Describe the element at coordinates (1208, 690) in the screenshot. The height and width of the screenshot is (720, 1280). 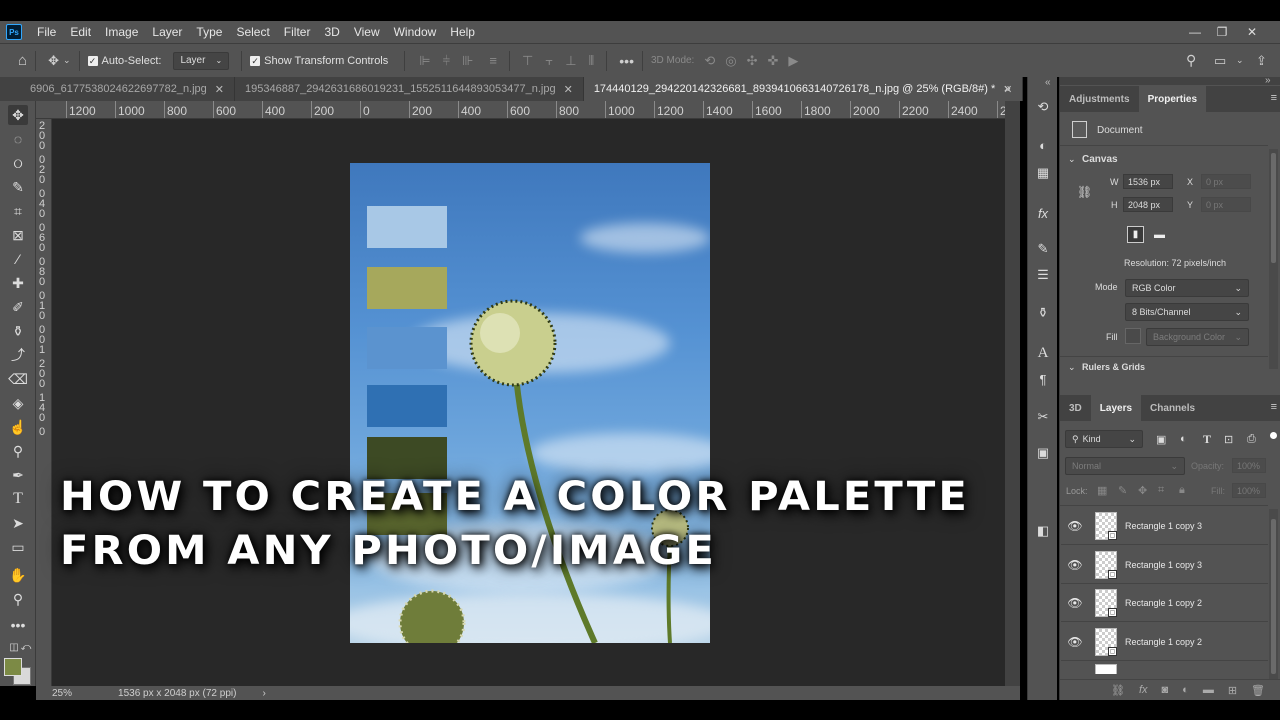
I see `new-group-icon: ▬` at that location.